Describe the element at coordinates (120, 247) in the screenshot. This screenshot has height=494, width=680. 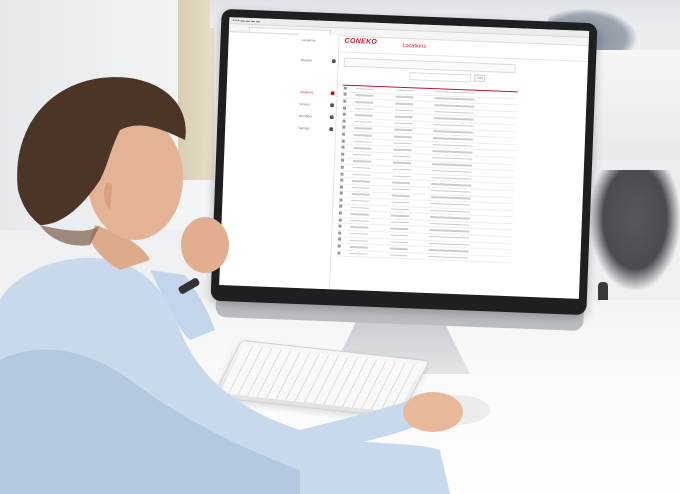
I see `neck` at that location.